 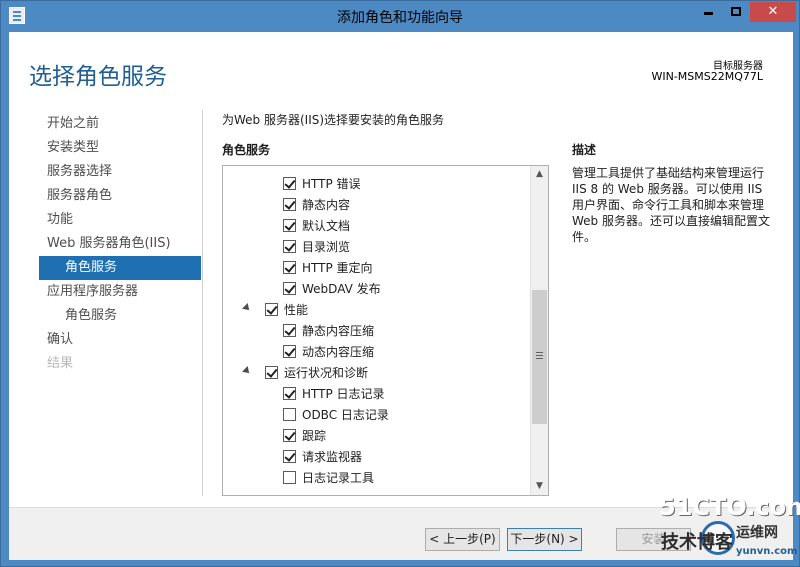 What do you see at coordinates (120, 148) in the screenshot?
I see `nav-item-1: 安装类型` at bounding box center [120, 148].